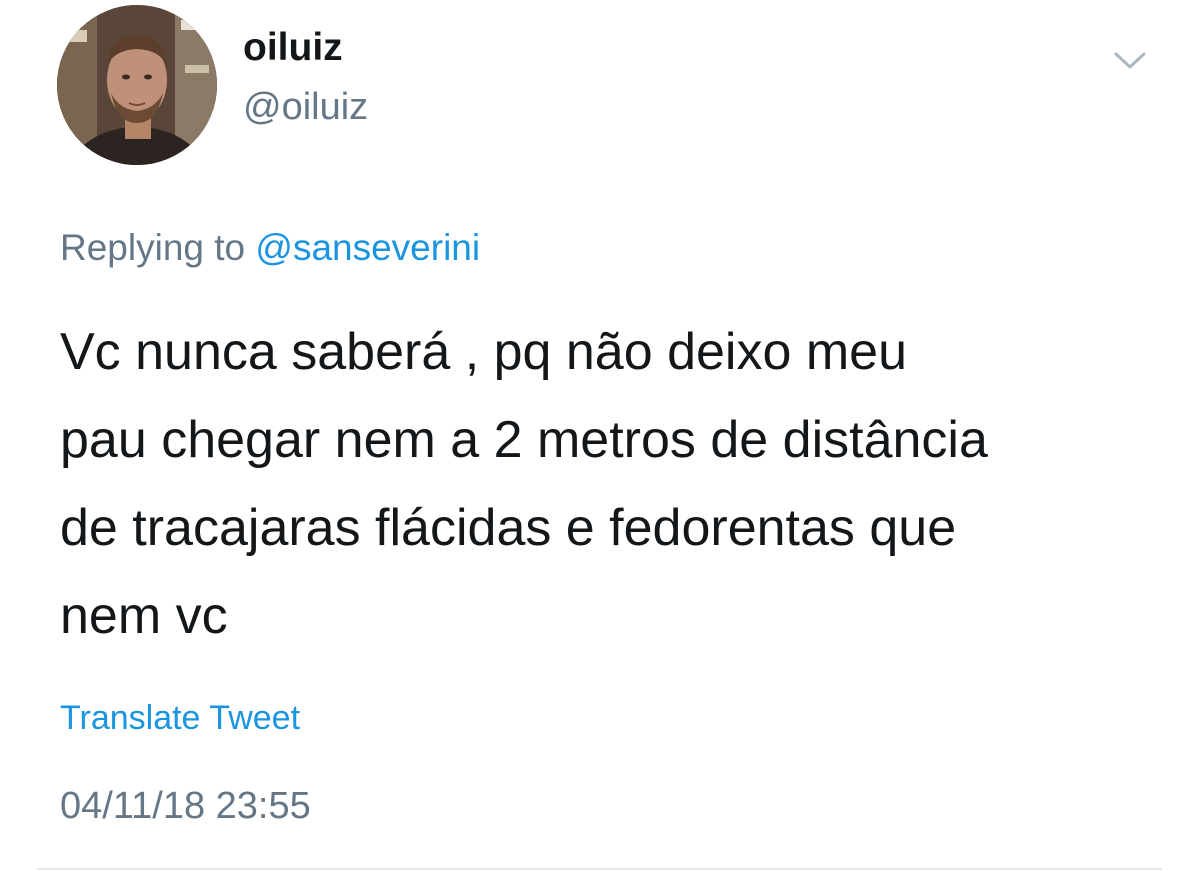 The image size is (1200, 871). I want to click on avatar, so click(137, 85).